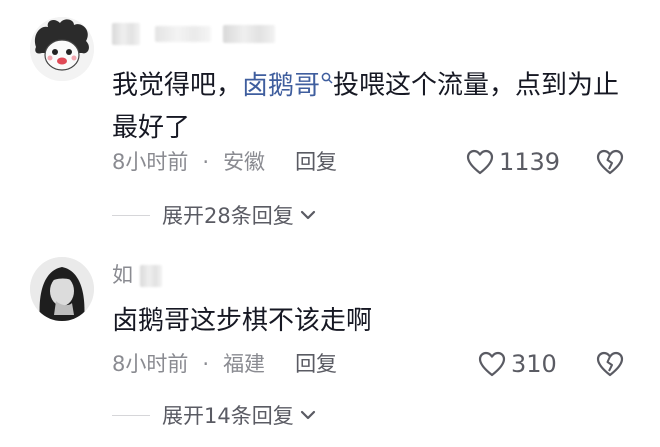 The height and width of the screenshot is (447, 660). I want to click on portrait-avatar-icon, so click(62, 289).